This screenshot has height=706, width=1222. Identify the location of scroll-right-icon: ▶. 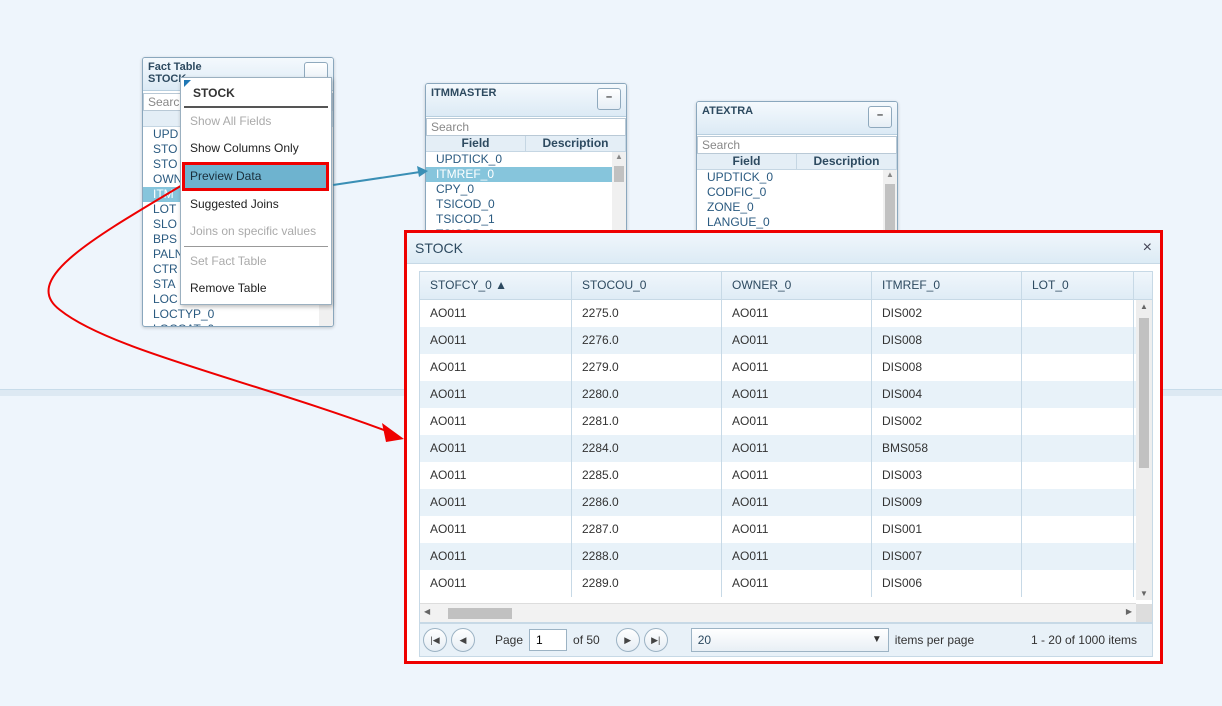
(1129, 611).